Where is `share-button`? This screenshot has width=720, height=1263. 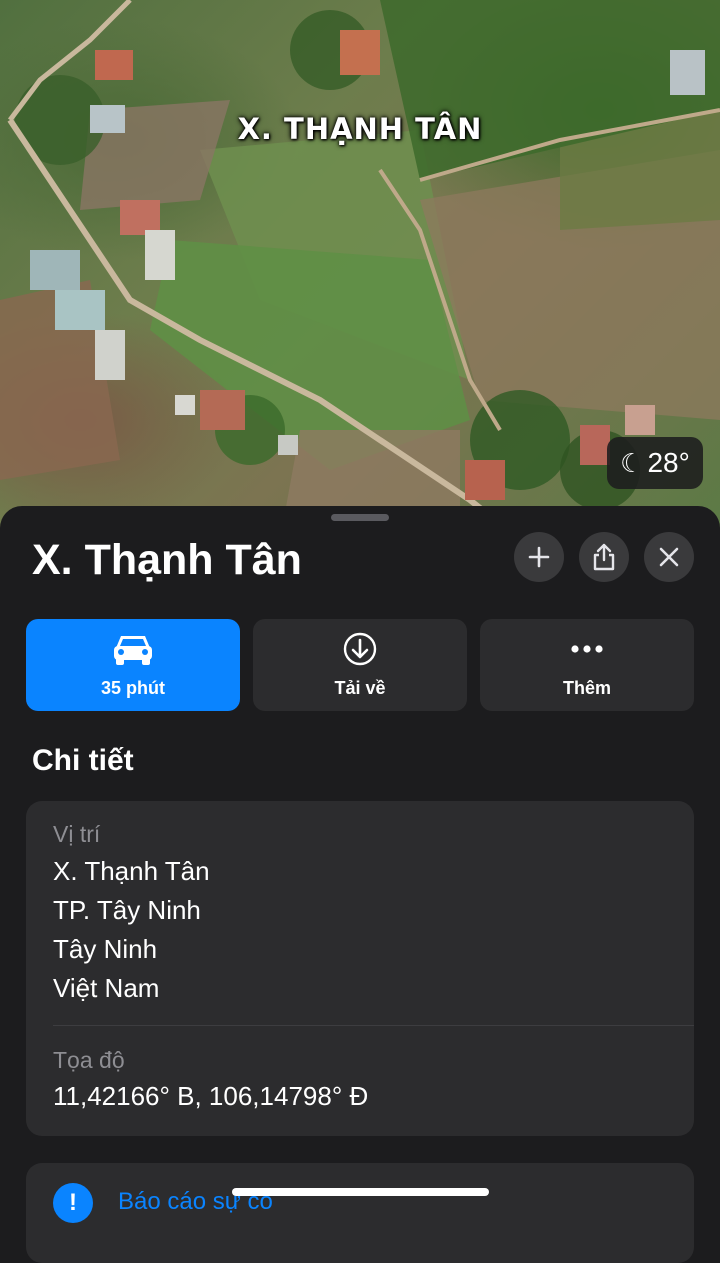
share-button is located at coordinates (604, 557).